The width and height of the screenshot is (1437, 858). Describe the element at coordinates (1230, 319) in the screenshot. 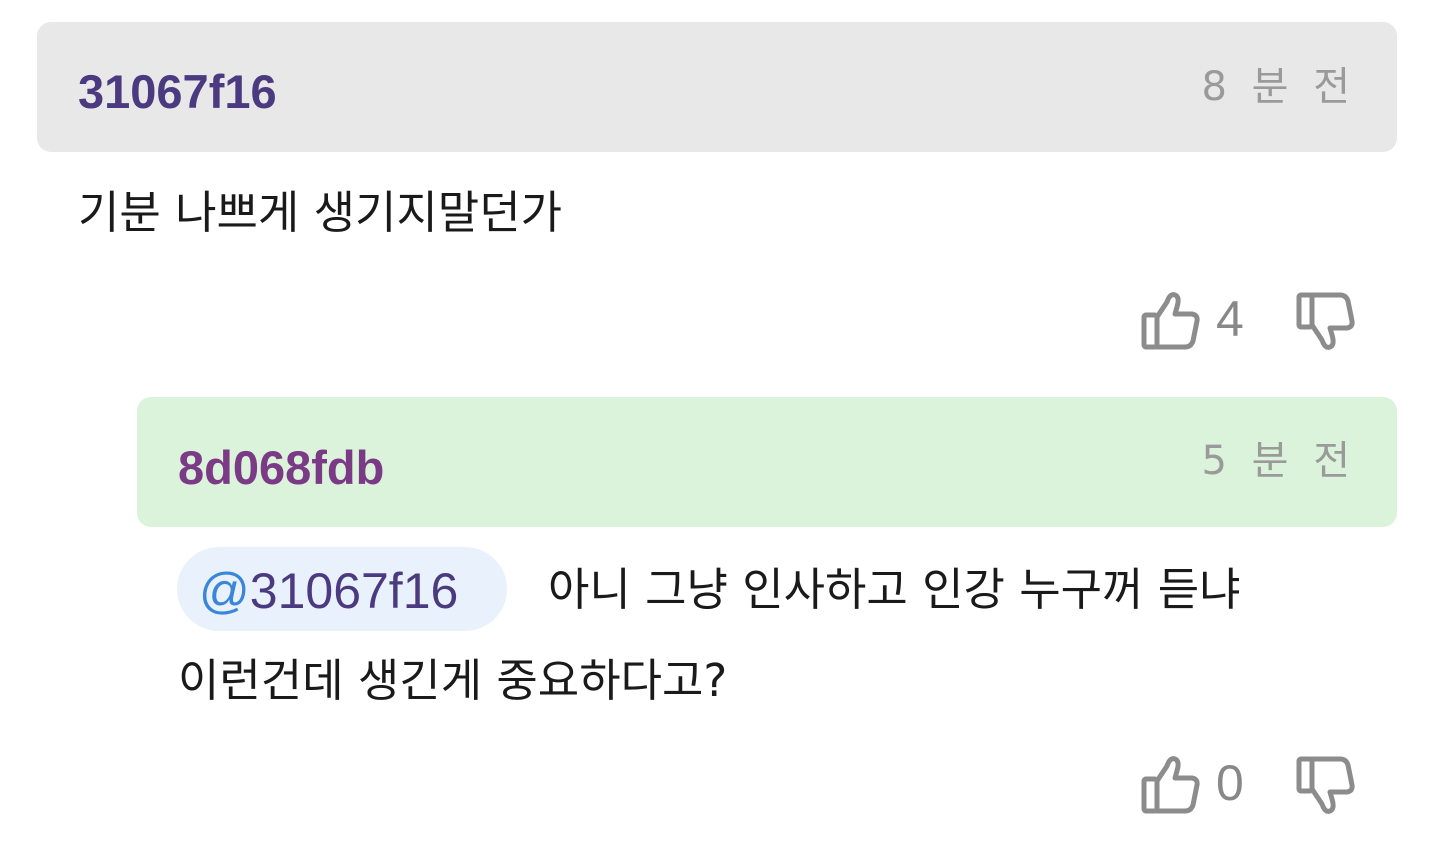

I see `like-count: 4` at that location.